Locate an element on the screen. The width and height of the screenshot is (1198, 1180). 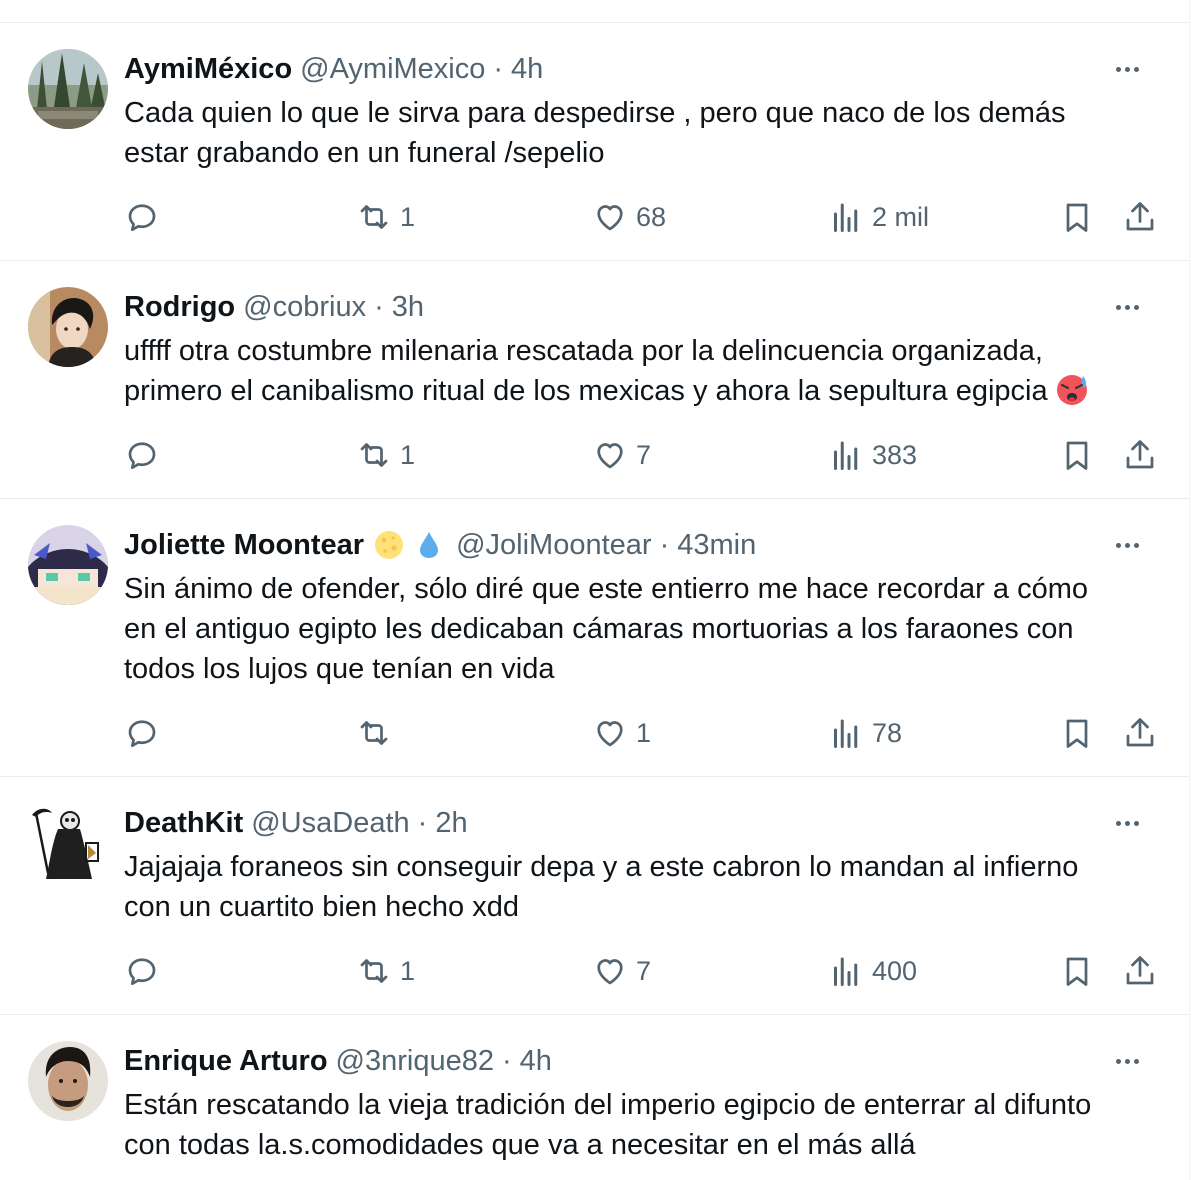
tweet-actions: 1 78 is located at coordinates (641, 733).